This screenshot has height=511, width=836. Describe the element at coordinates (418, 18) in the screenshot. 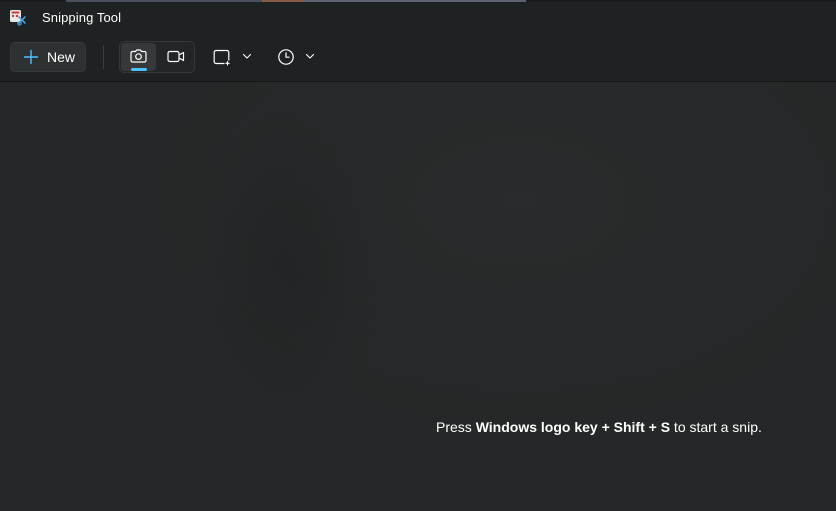

I see `title-bar: Snipping Tool` at that location.